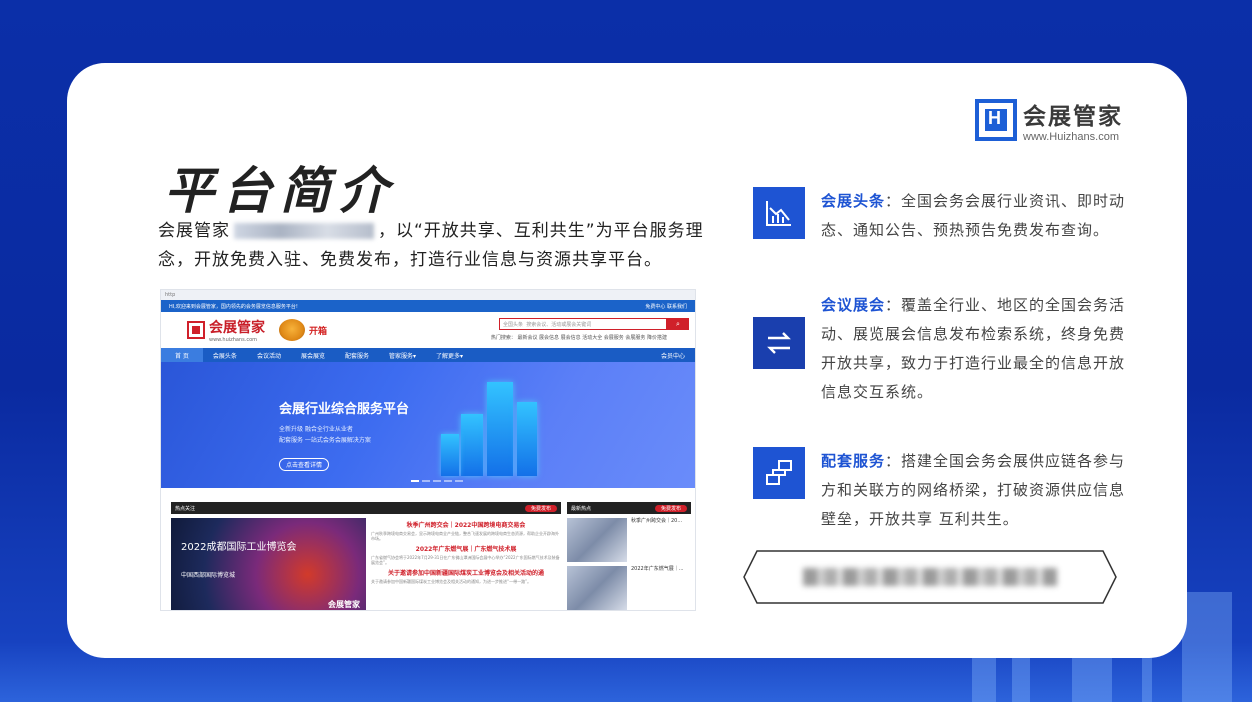 The image size is (1252, 702). What do you see at coordinates (280, 191) in the screenshot?
I see `slide-title: 平台简介` at bounding box center [280, 191].